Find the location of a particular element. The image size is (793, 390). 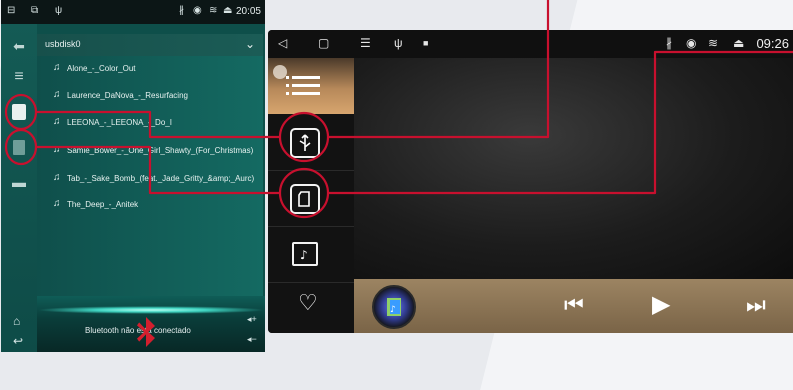

list-item: ♫ Alone_-_Color_Out is located at coordinates (150, 68).